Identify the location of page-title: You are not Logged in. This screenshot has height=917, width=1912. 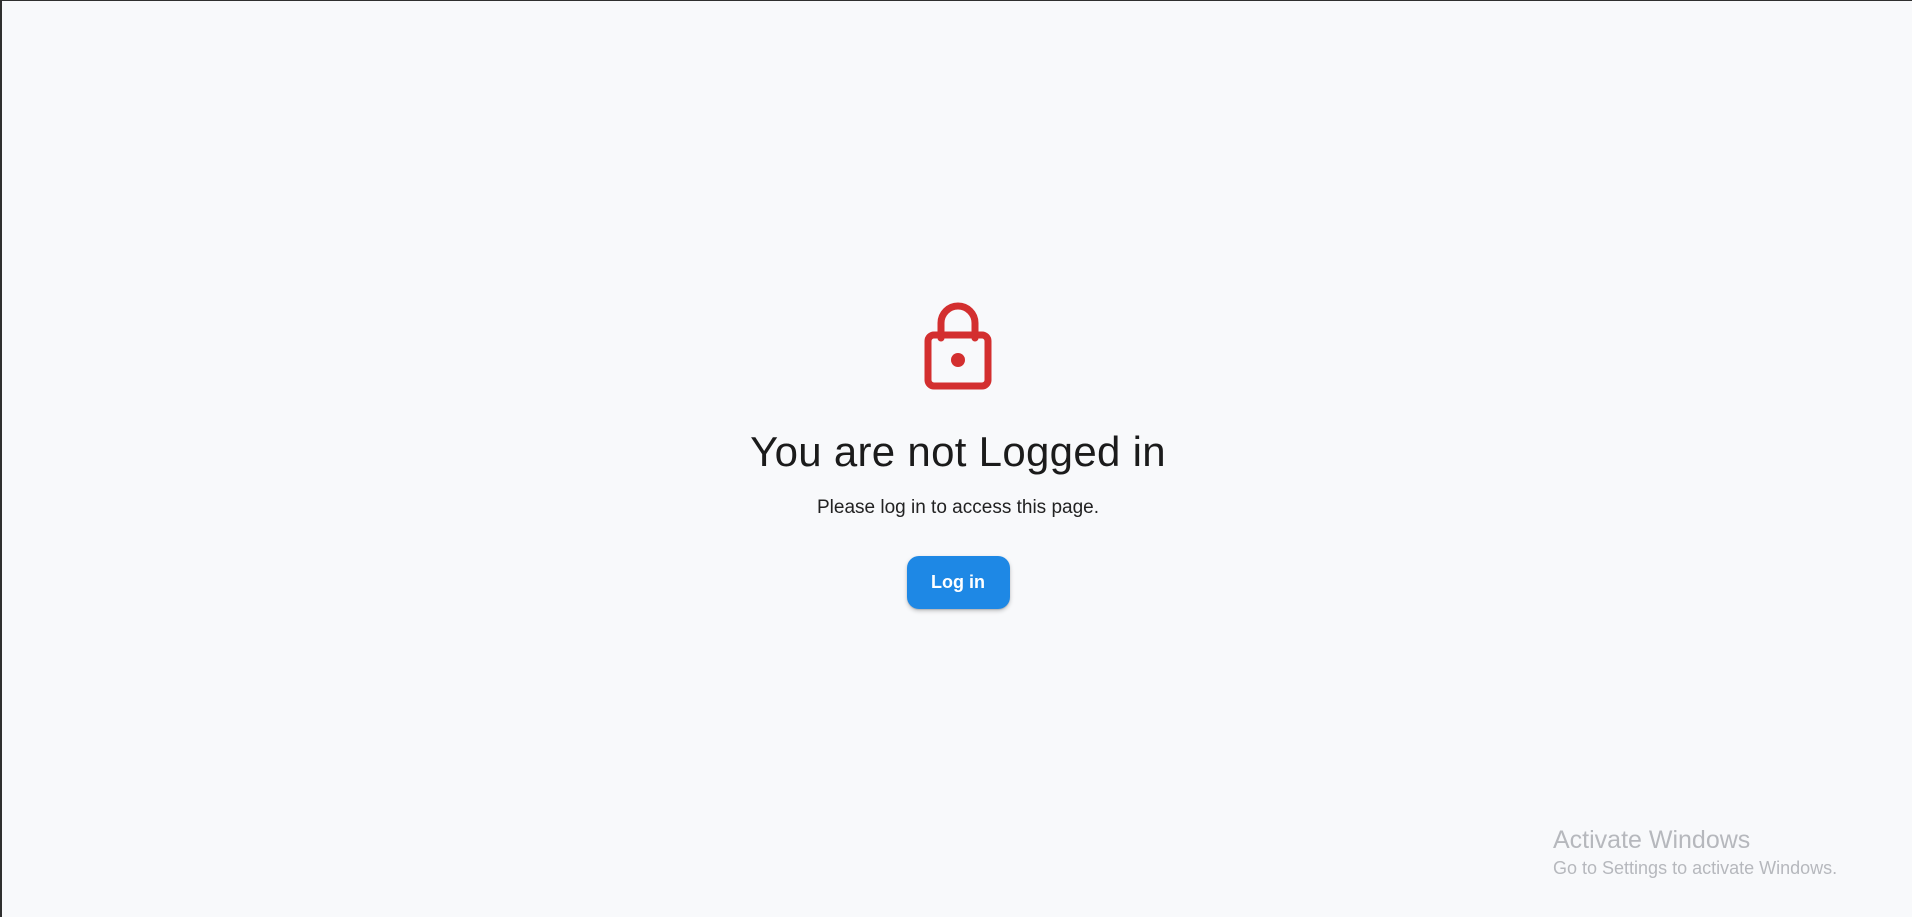
(958, 451).